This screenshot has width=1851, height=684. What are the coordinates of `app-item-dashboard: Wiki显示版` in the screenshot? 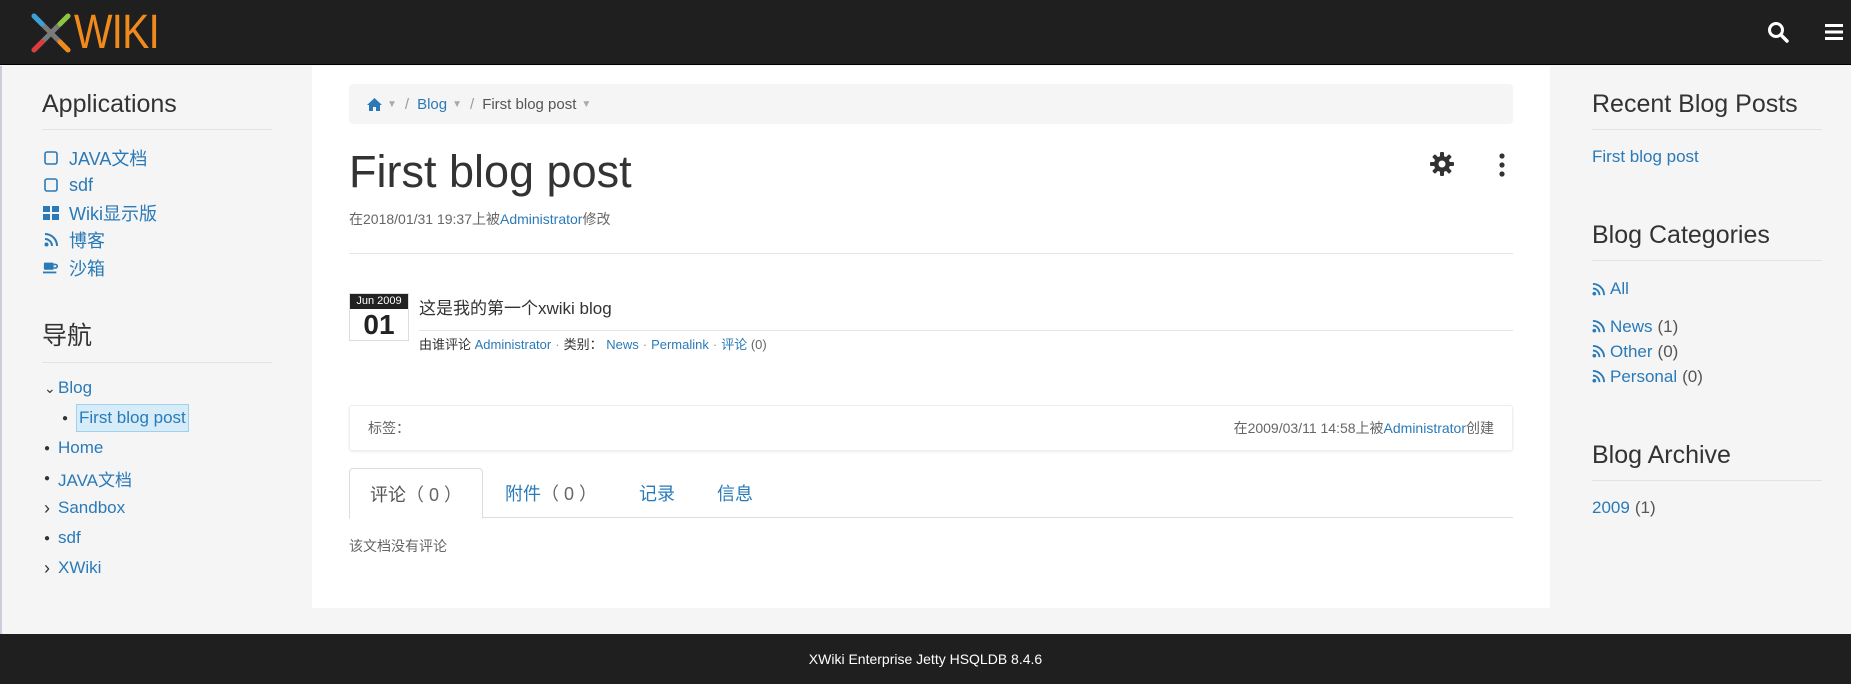 It's located at (100, 213).